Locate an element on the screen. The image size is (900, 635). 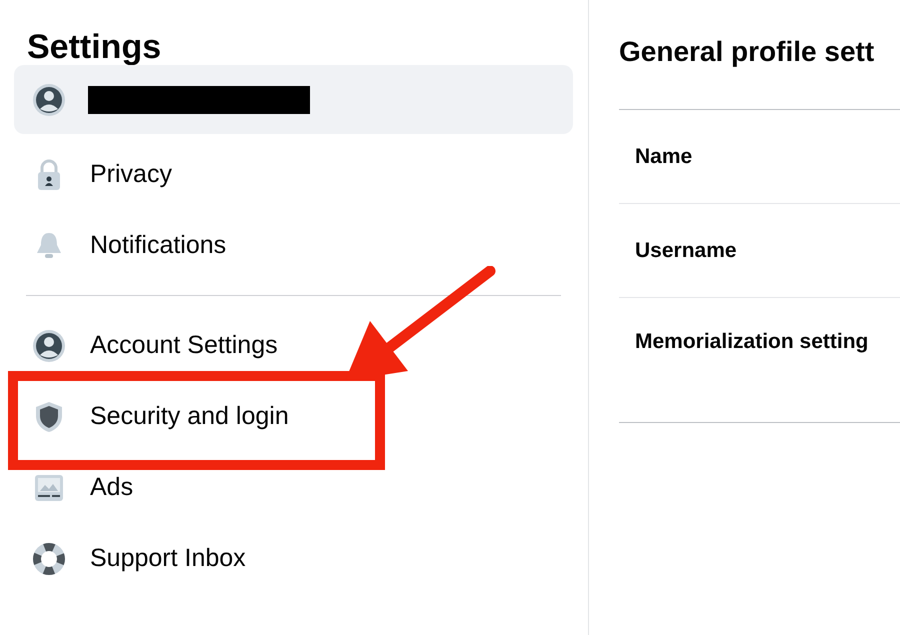
sidebar-item: Support Inbox is located at coordinates (293, 558).